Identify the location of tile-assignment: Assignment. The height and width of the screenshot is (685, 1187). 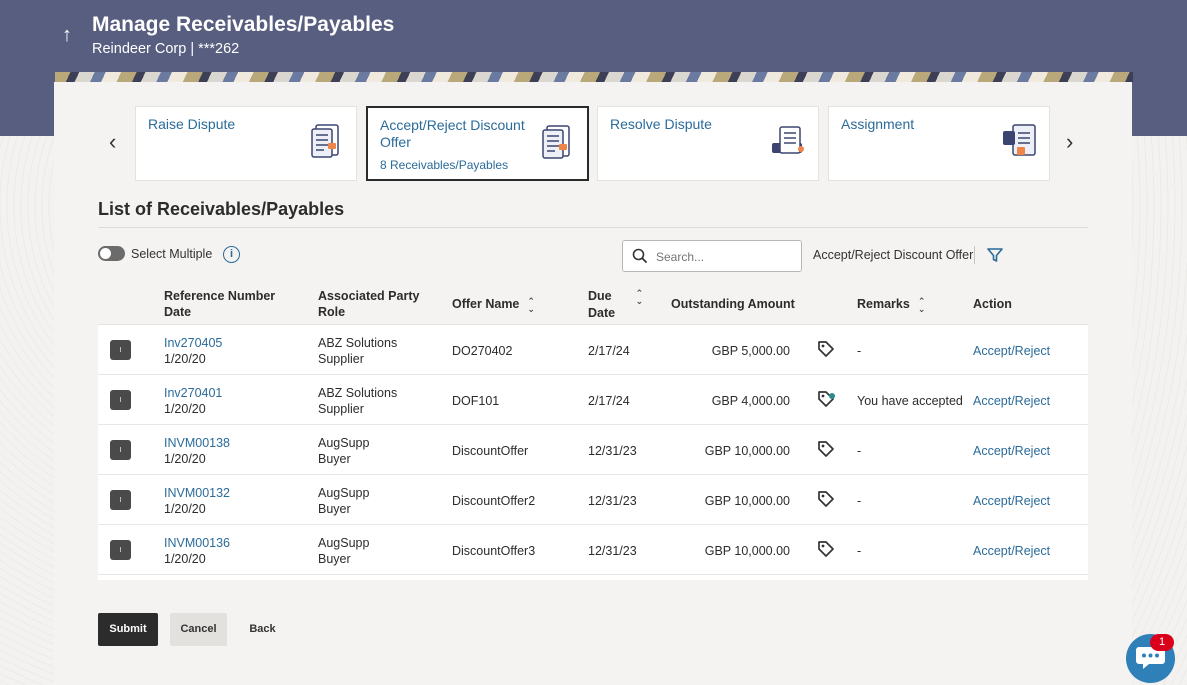
(939, 143).